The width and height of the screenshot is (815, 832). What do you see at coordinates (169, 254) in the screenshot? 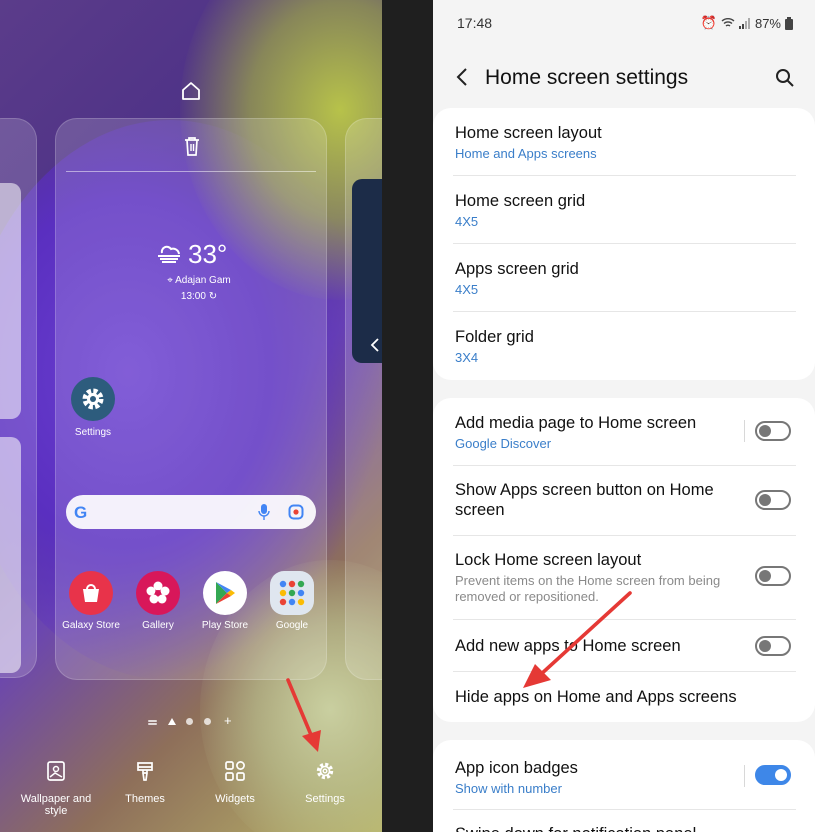
I see `cloud-icon` at bounding box center [169, 254].